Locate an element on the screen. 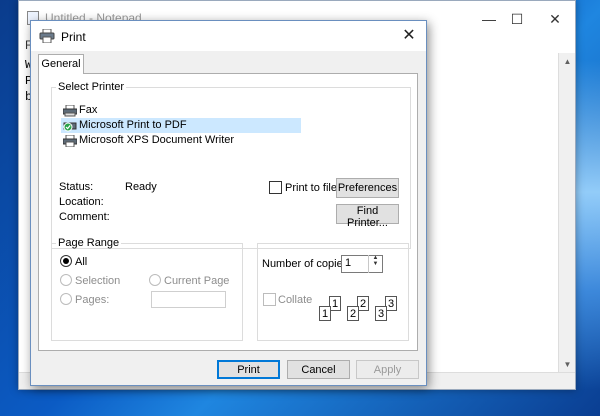 Image resolution: width=600 pixels, height=416 pixels. spinner-arrows-icon: ▲ ▼ is located at coordinates (375, 264).